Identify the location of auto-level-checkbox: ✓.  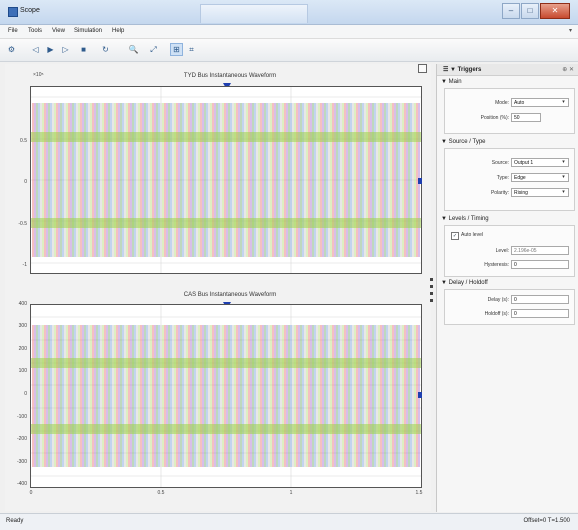
(455, 236).